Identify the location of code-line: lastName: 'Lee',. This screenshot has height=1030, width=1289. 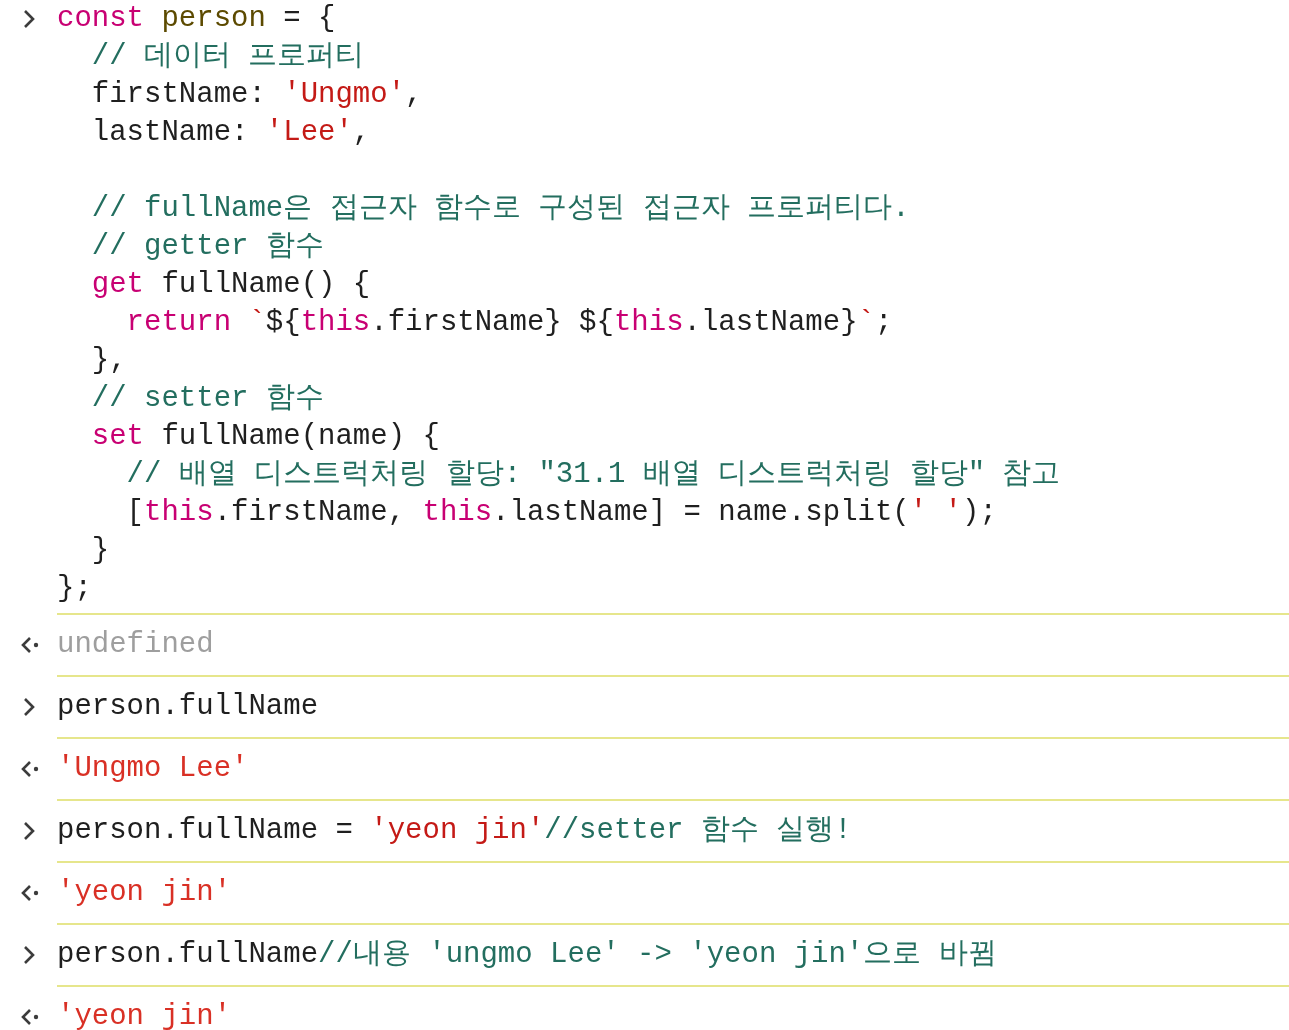
(230, 133).